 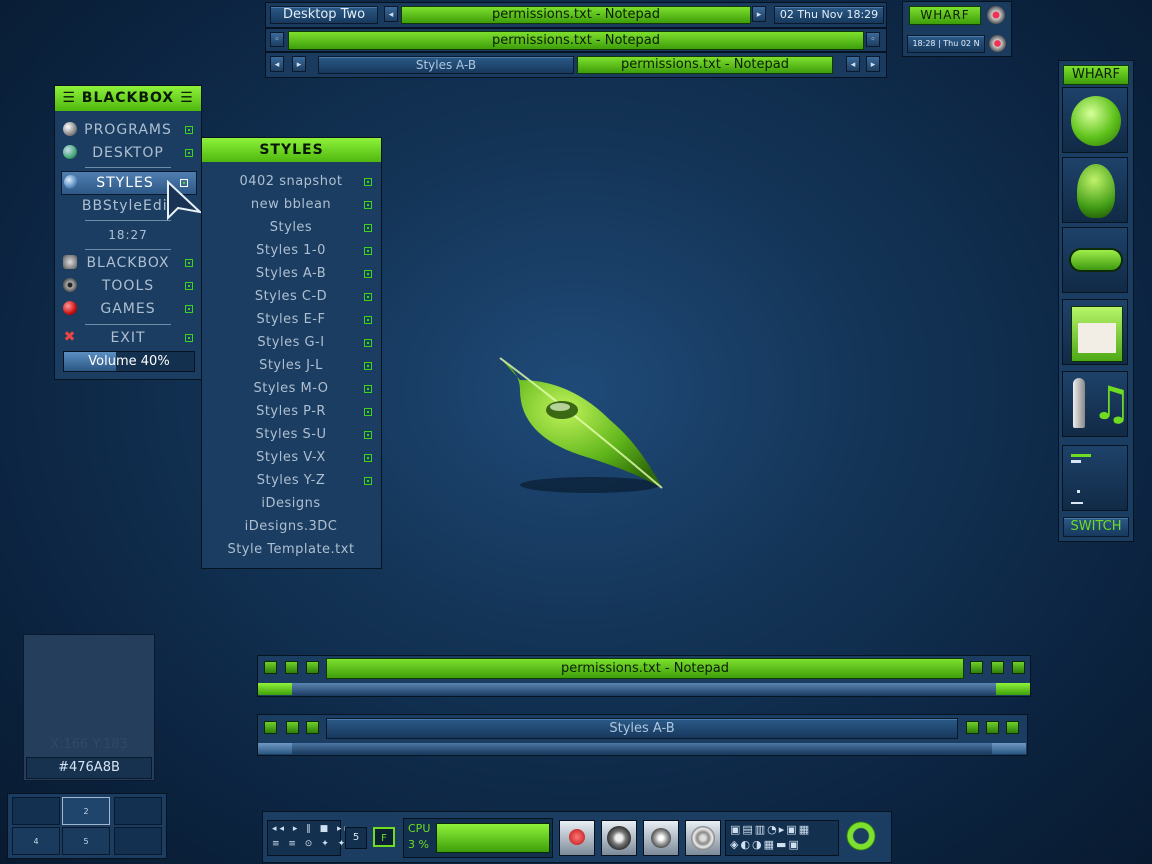 What do you see at coordinates (576, 15) in the screenshot?
I see `toolbar-window-label: permissions.txt - Notepad` at bounding box center [576, 15].